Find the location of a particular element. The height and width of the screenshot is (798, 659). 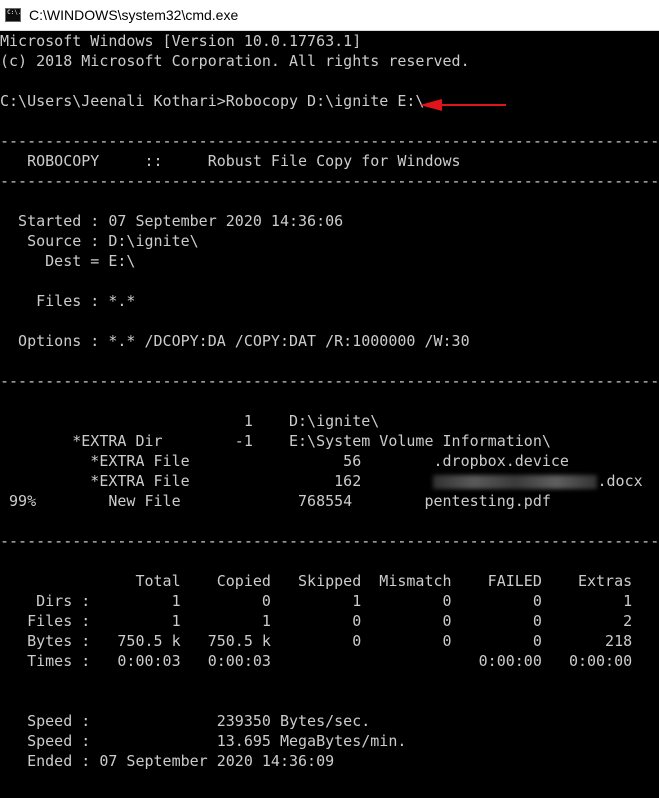

title-bar: C:\. C:\WINDOWS\system32\cmd.exe is located at coordinates (329, 15).